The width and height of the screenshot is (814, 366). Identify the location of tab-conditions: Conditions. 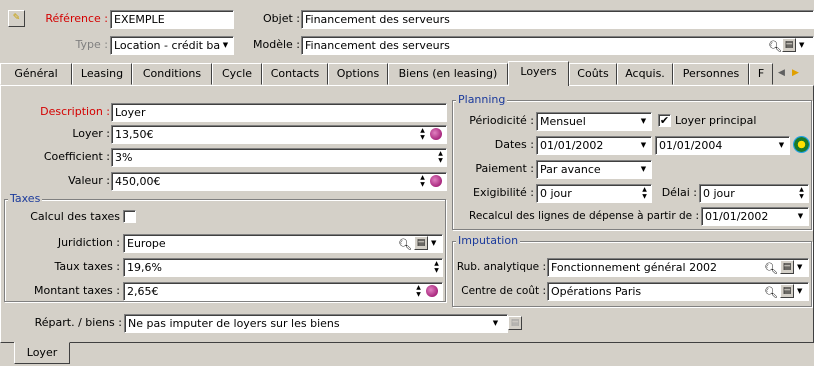
(172, 74).